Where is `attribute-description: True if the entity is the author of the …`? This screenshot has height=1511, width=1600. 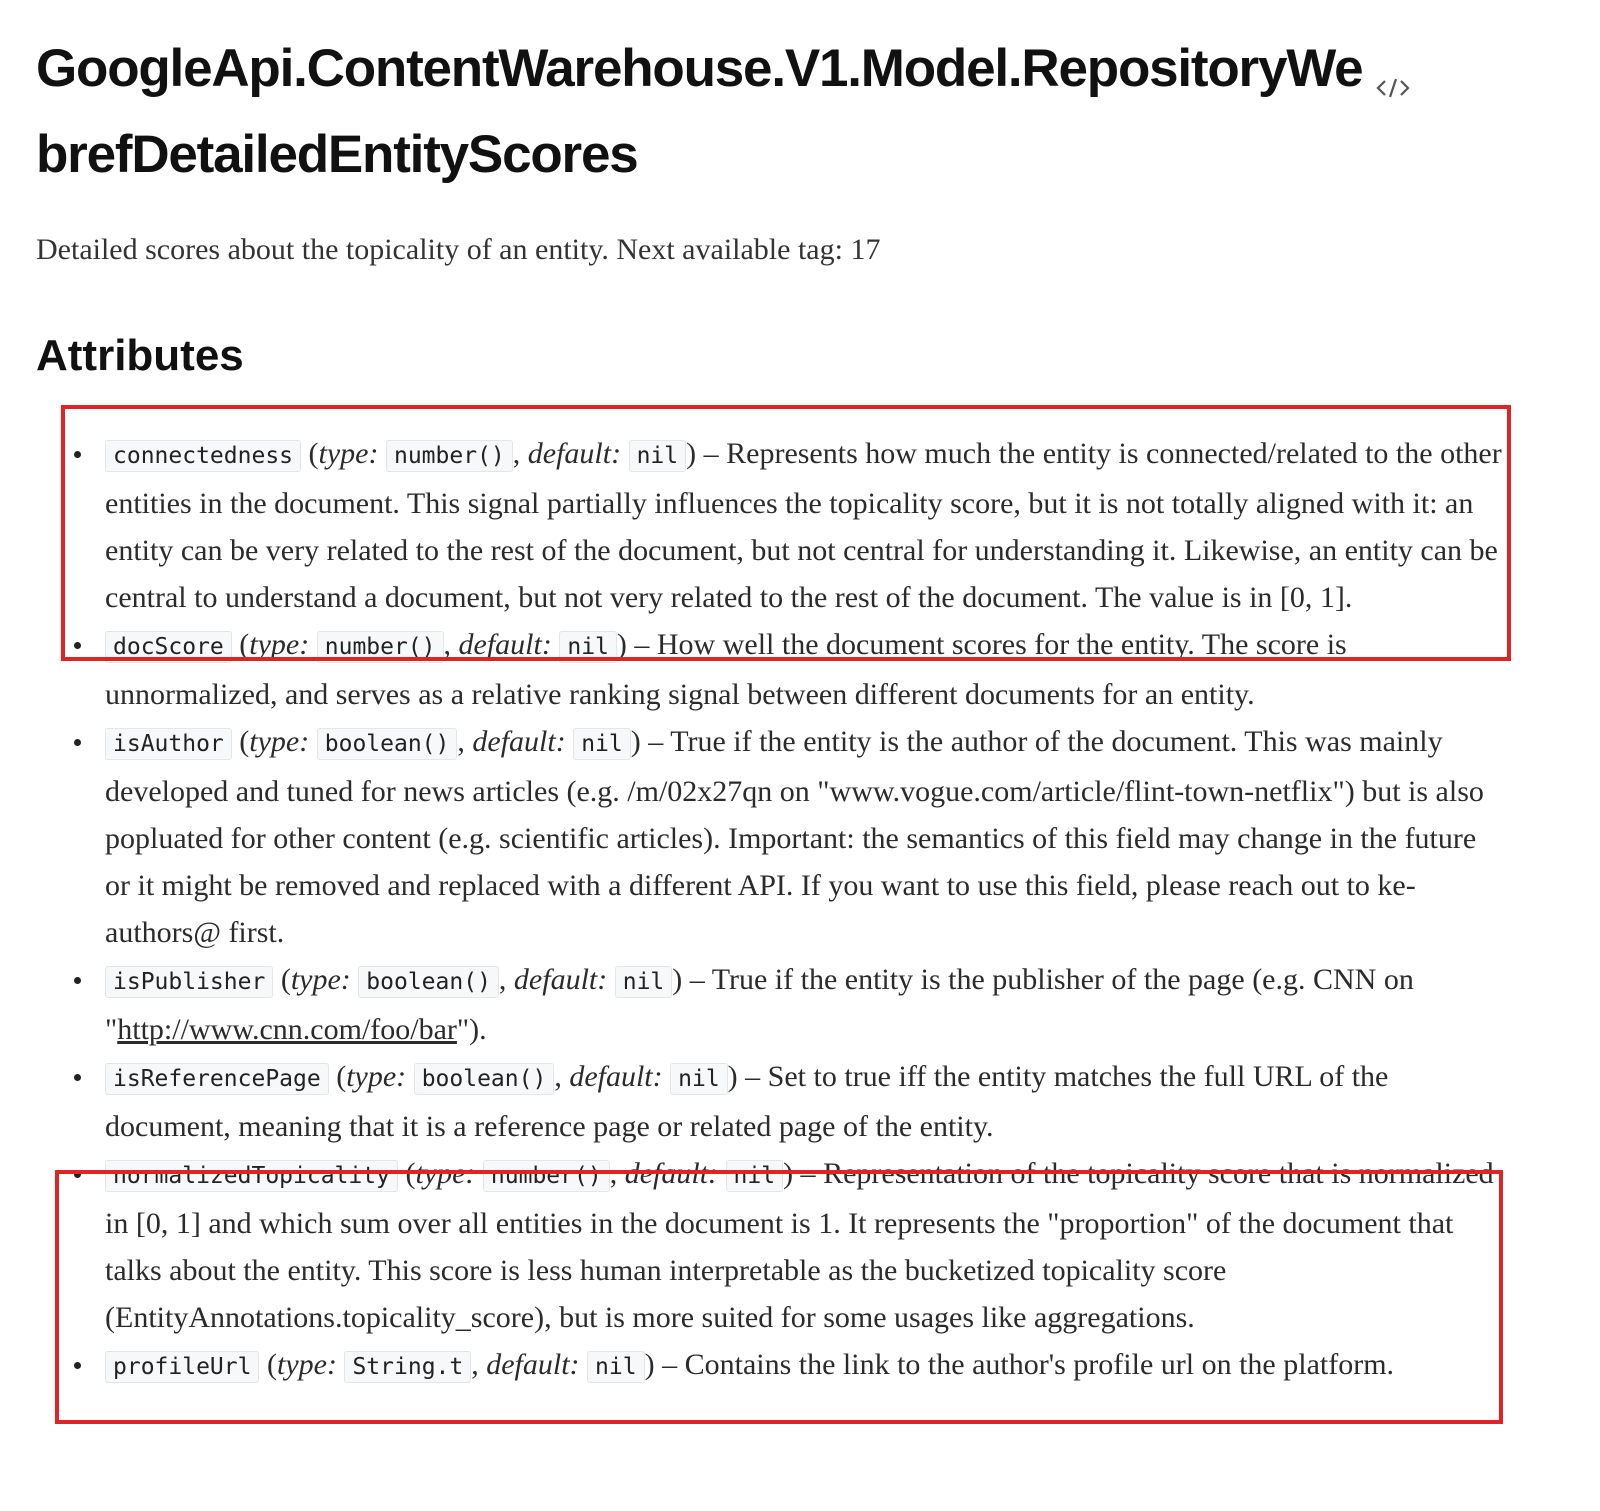 attribute-description: True if the entity is the author of the … is located at coordinates (794, 837).